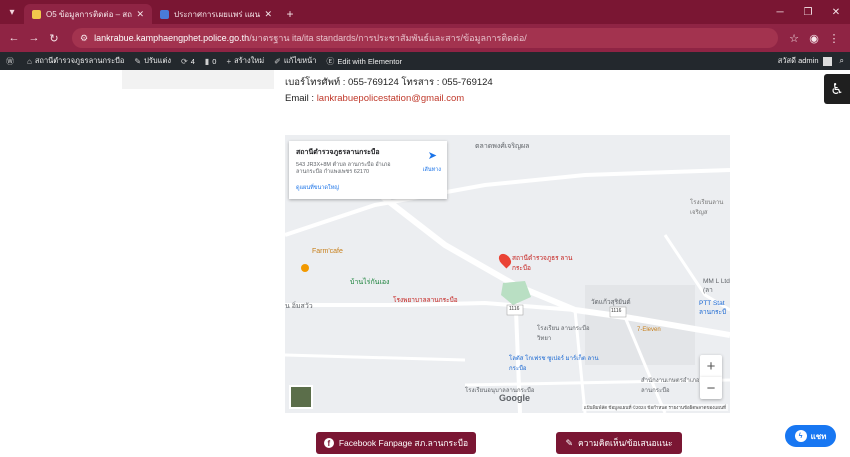  I want to click on back-icon: ←, so click(14, 38).